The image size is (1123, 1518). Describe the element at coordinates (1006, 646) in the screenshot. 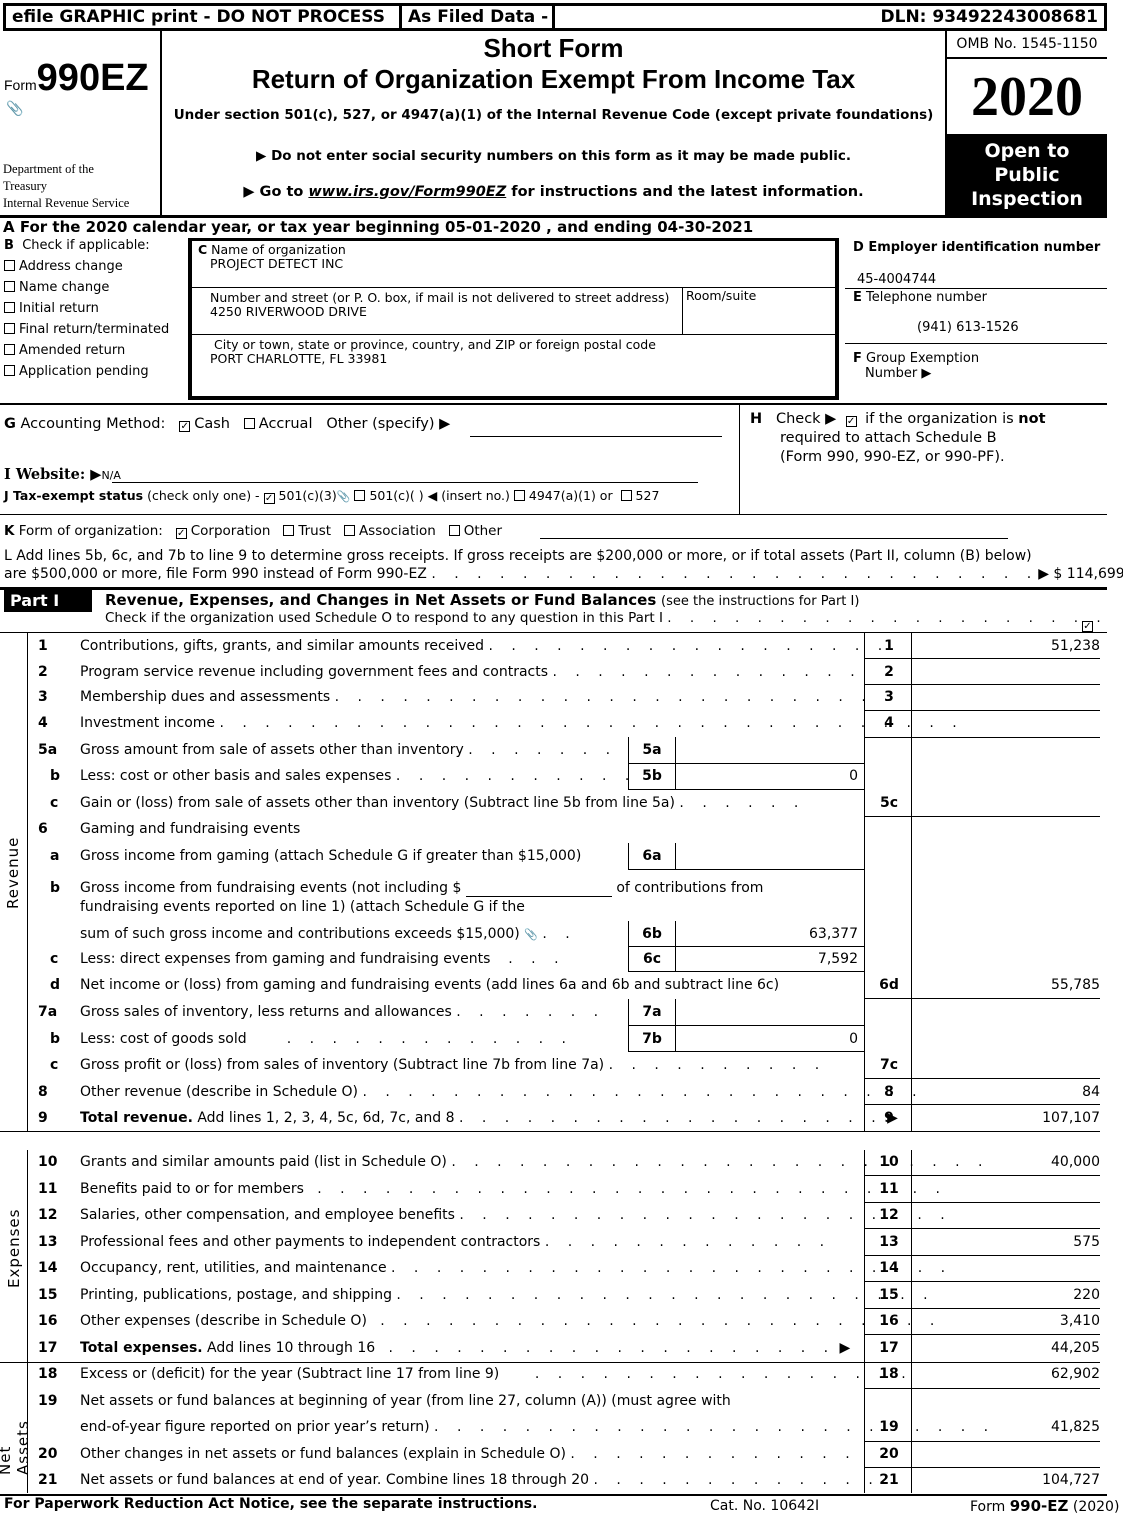

I see `line-1-value: 51,238` at that location.